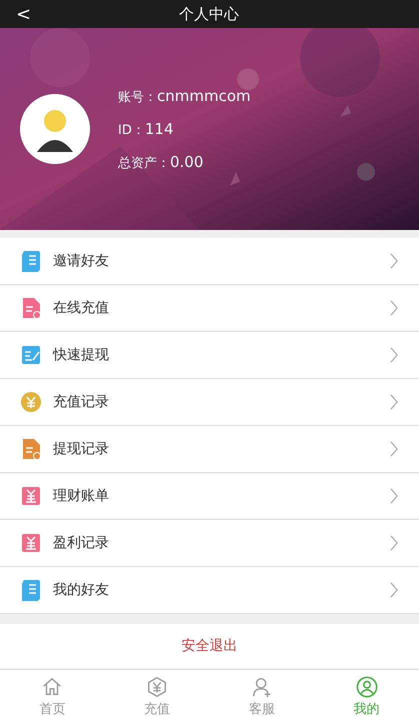 Image resolution: width=419 pixels, height=724 pixels. I want to click on menu-item: 快速提现, so click(209, 355).